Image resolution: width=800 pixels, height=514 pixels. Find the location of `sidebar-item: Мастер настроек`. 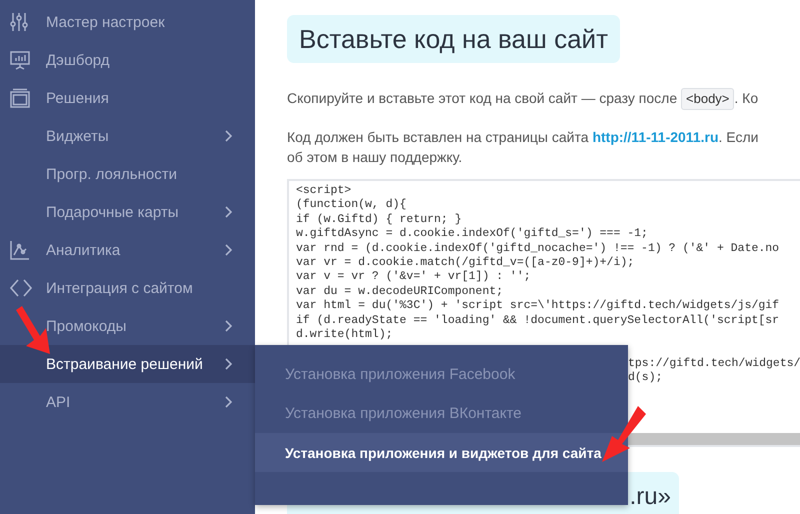

sidebar-item: Мастер настроек is located at coordinates (127, 22).